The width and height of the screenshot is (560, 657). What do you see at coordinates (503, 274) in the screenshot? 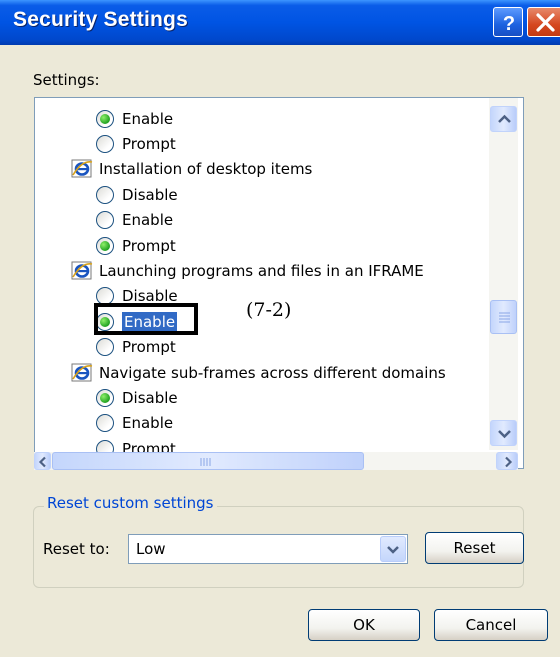
I see `vertical-scrollbar` at bounding box center [503, 274].